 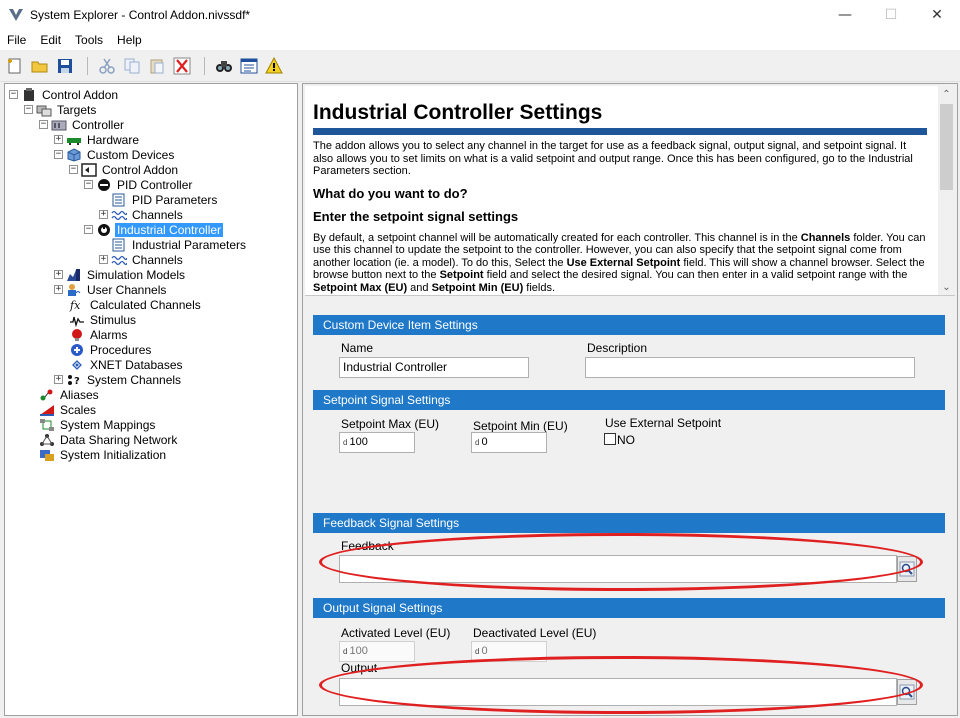 What do you see at coordinates (139, 184) in the screenshot?
I see `tree-node-pid-controller: − PID Controller` at bounding box center [139, 184].